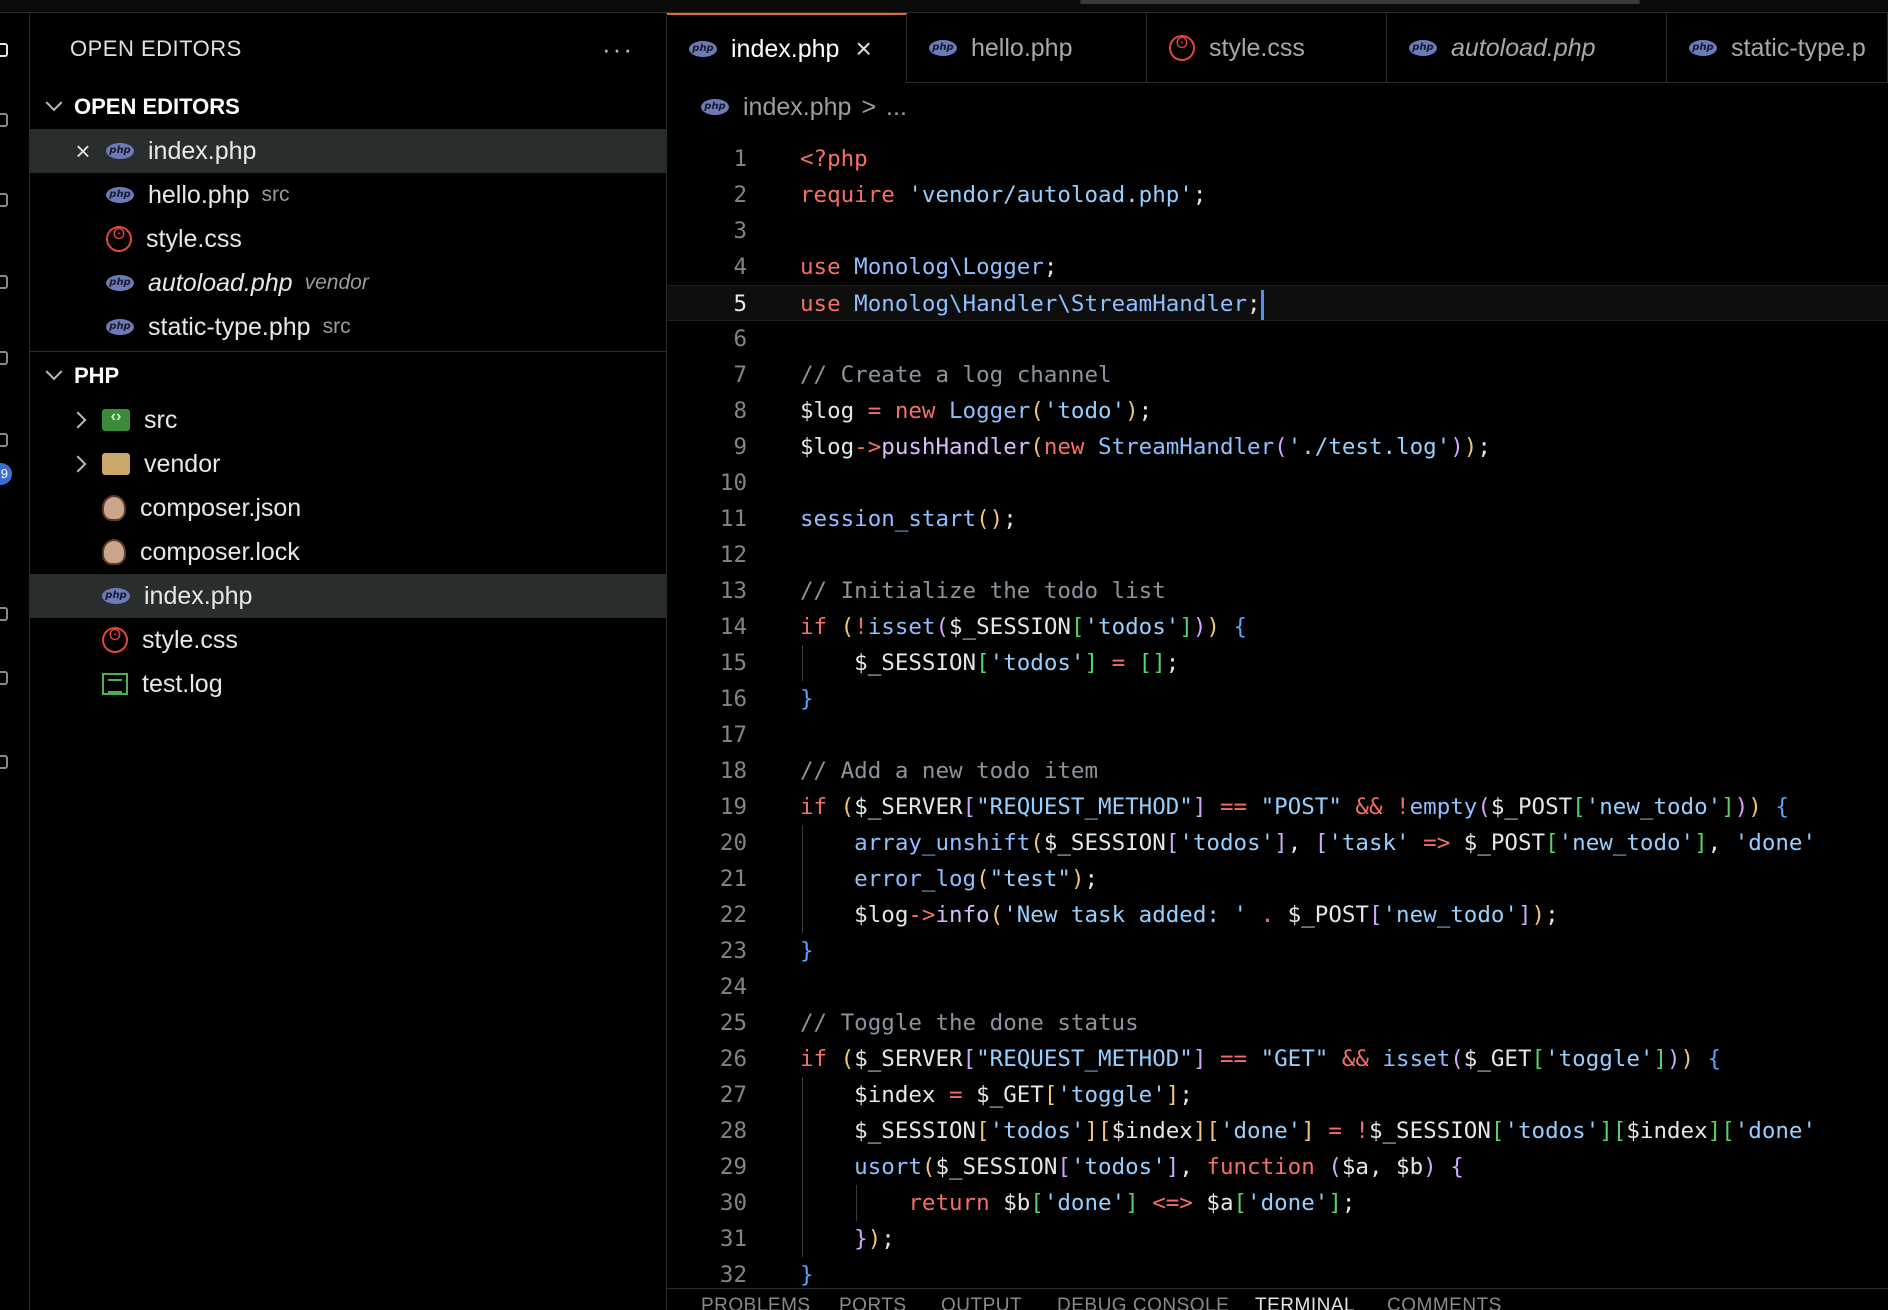 The image size is (1888, 1310). Describe the element at coordinates (4, 50) in the screenshot. I see `explorer-icon` at that location.